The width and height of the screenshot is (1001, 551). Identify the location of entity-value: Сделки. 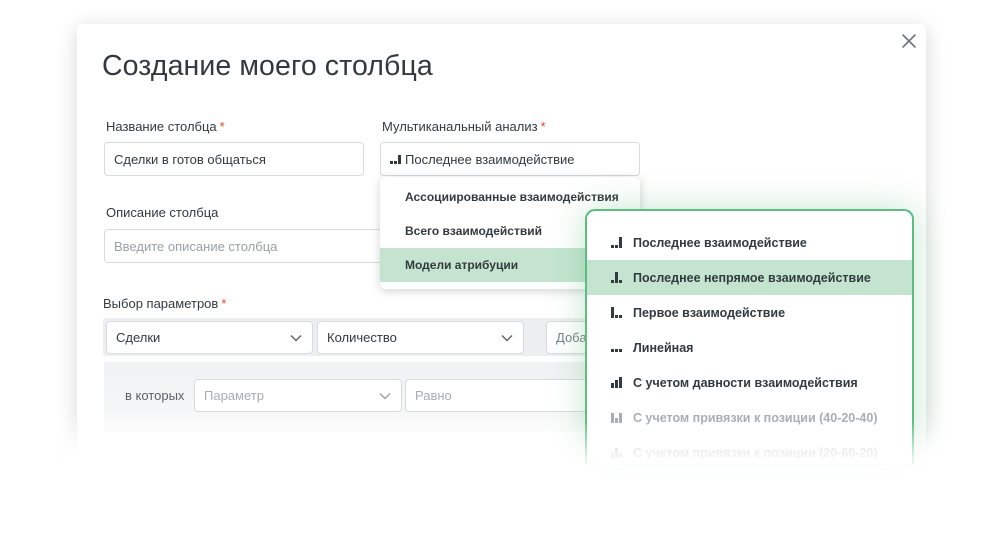
(138, 337).